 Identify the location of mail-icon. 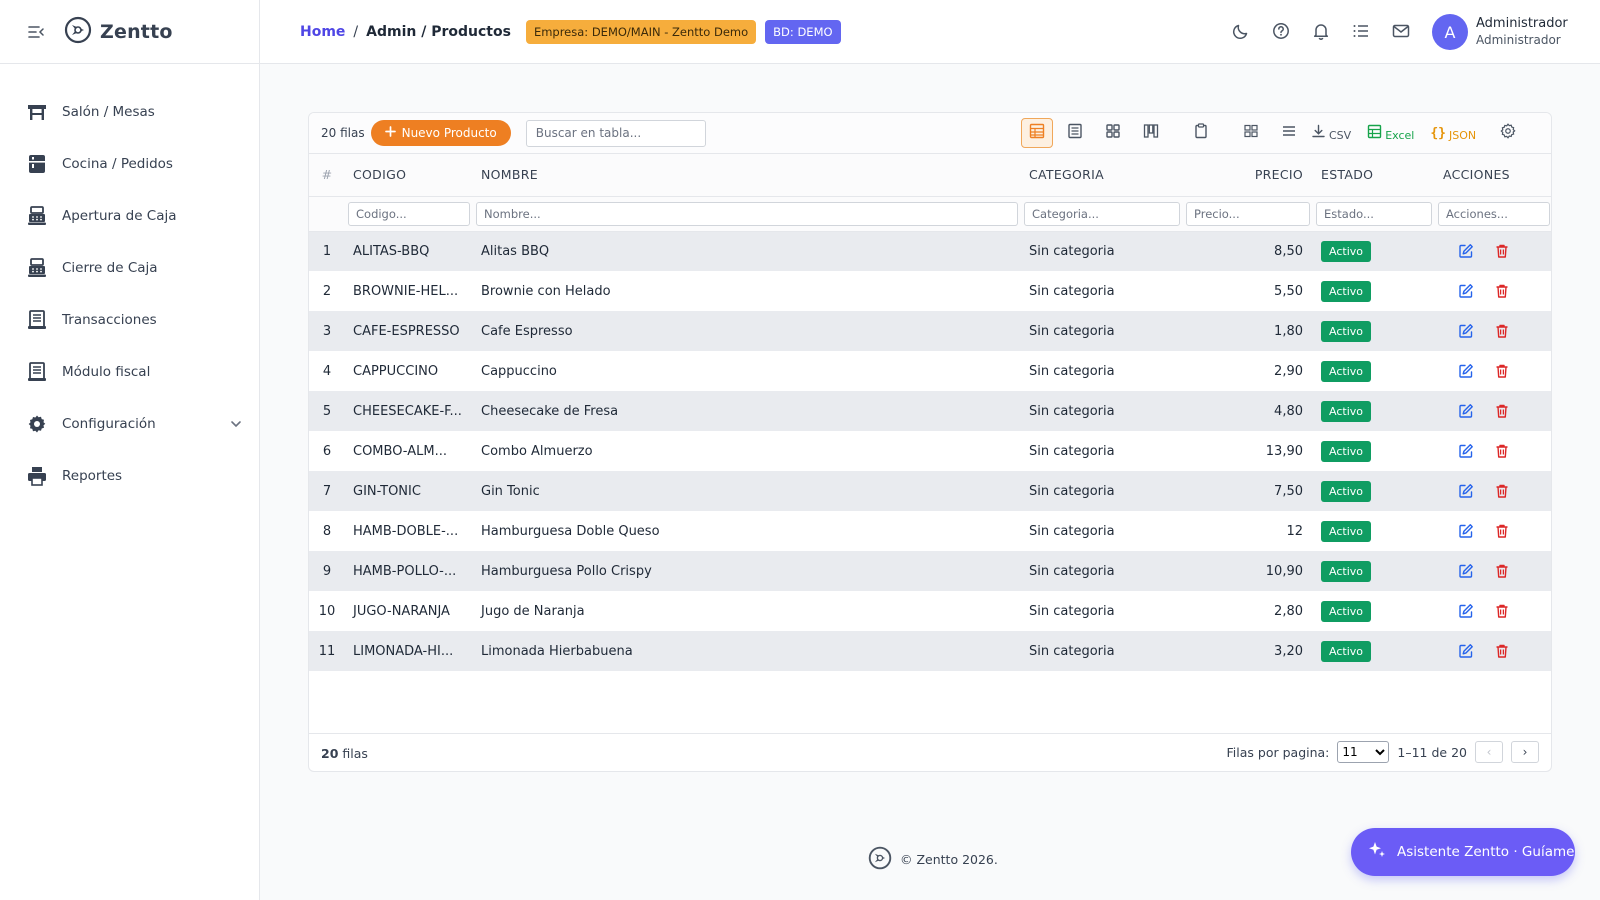
(1401, 31).